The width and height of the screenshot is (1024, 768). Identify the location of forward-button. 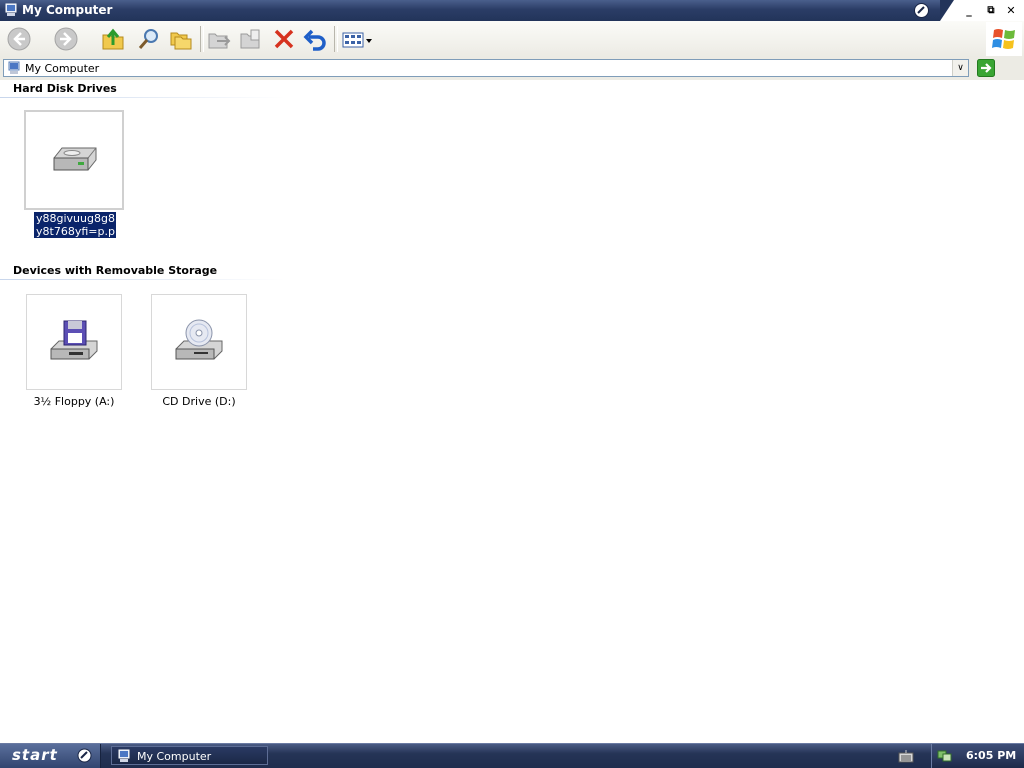
(66, 39).